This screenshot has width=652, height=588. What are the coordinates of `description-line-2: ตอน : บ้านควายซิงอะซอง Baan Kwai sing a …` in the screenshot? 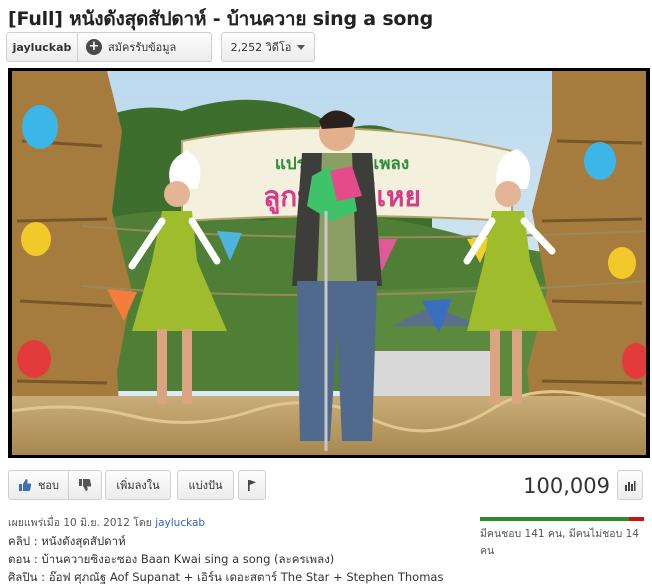 It's located at (171, 559).